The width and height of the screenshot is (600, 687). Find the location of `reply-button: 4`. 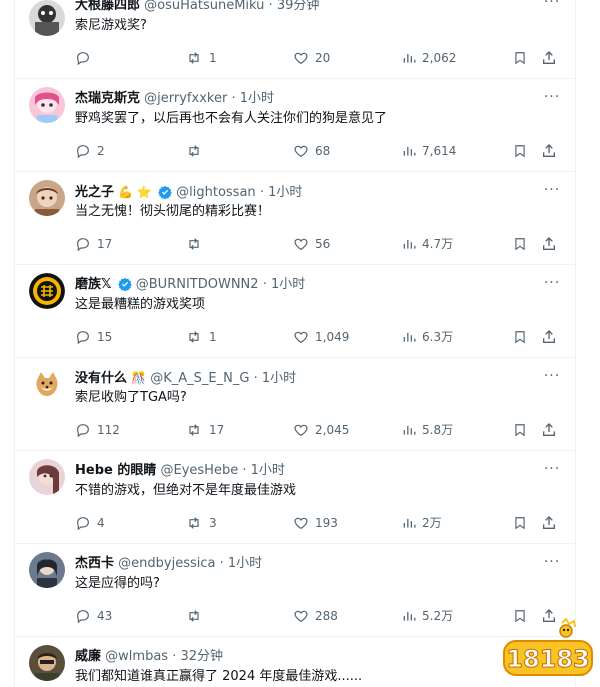

reply-button: 4 is located at coordinates (90, 523).